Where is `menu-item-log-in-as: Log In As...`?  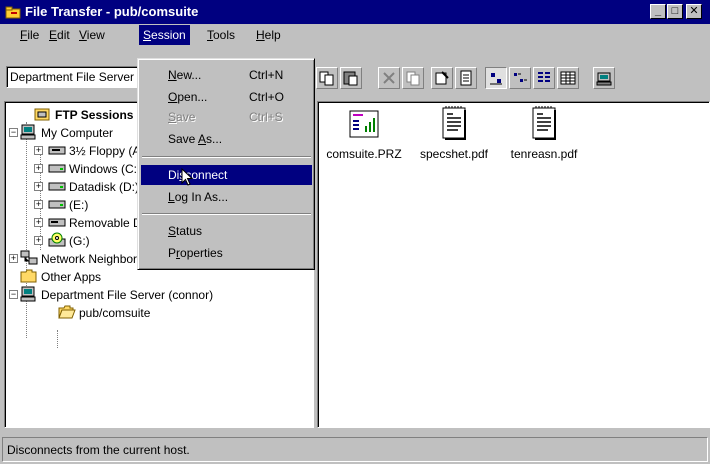 menu-item-log-in-as: Log In As... is located at coordinates (226, 197).